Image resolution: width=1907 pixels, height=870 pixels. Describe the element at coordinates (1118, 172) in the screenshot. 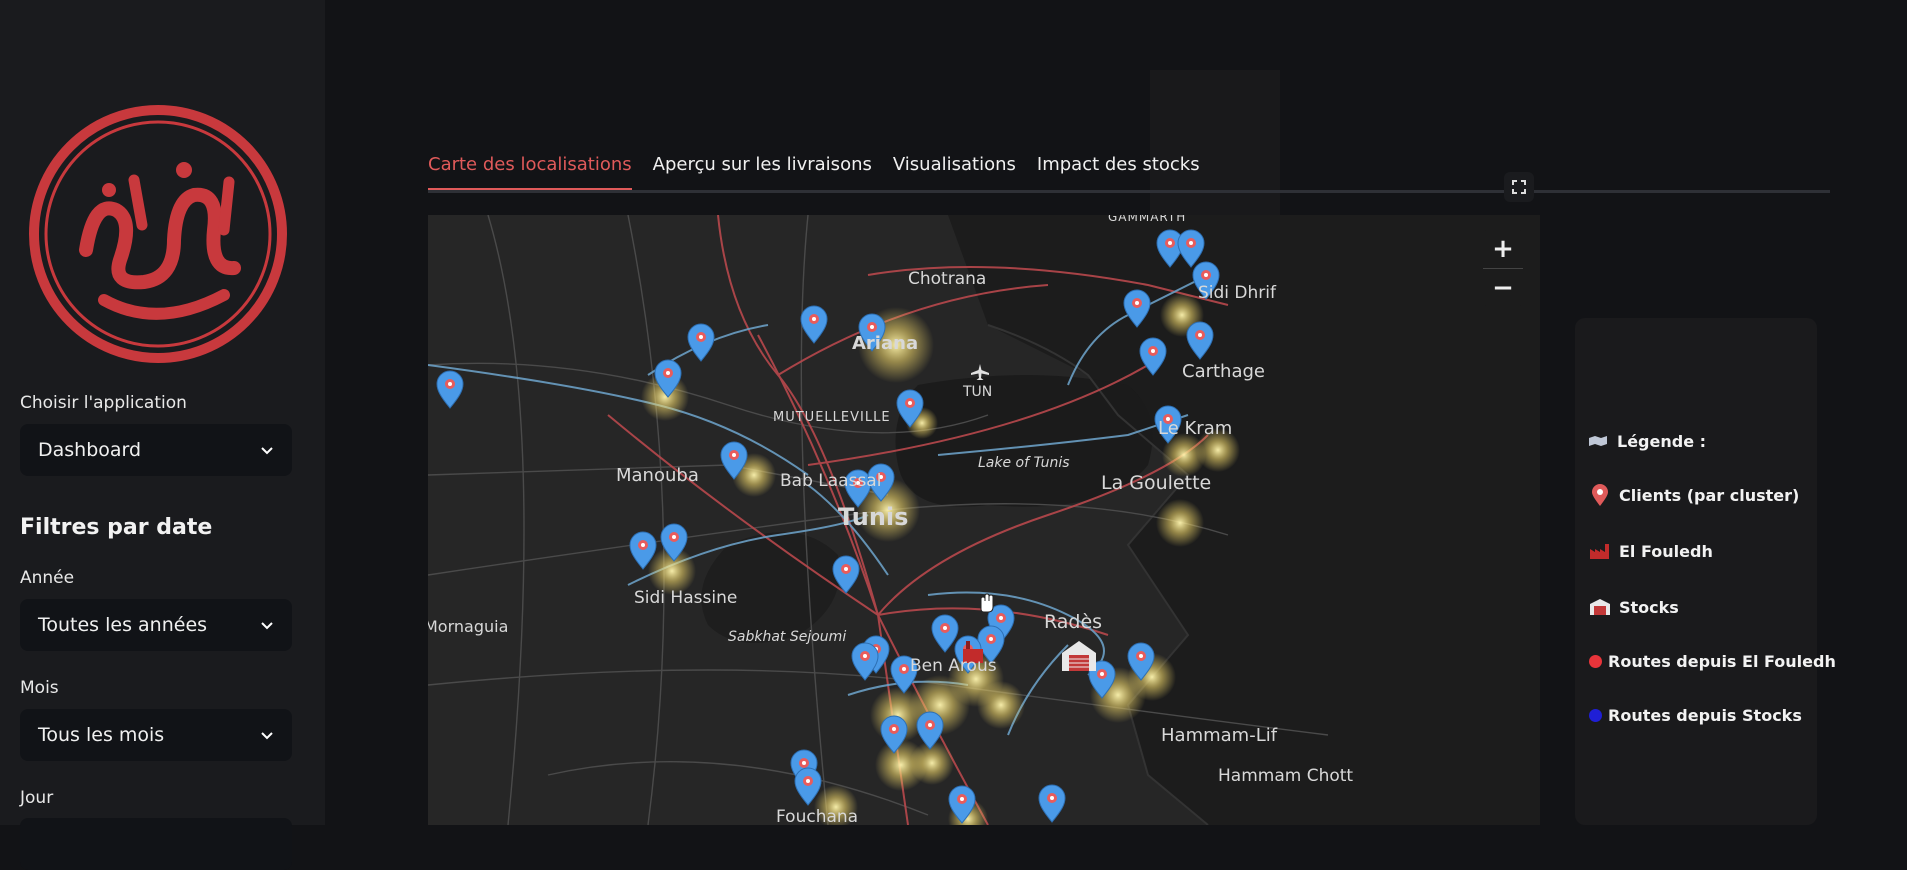

I see `tab-impact-stocks: Impact des stocks` at that location.